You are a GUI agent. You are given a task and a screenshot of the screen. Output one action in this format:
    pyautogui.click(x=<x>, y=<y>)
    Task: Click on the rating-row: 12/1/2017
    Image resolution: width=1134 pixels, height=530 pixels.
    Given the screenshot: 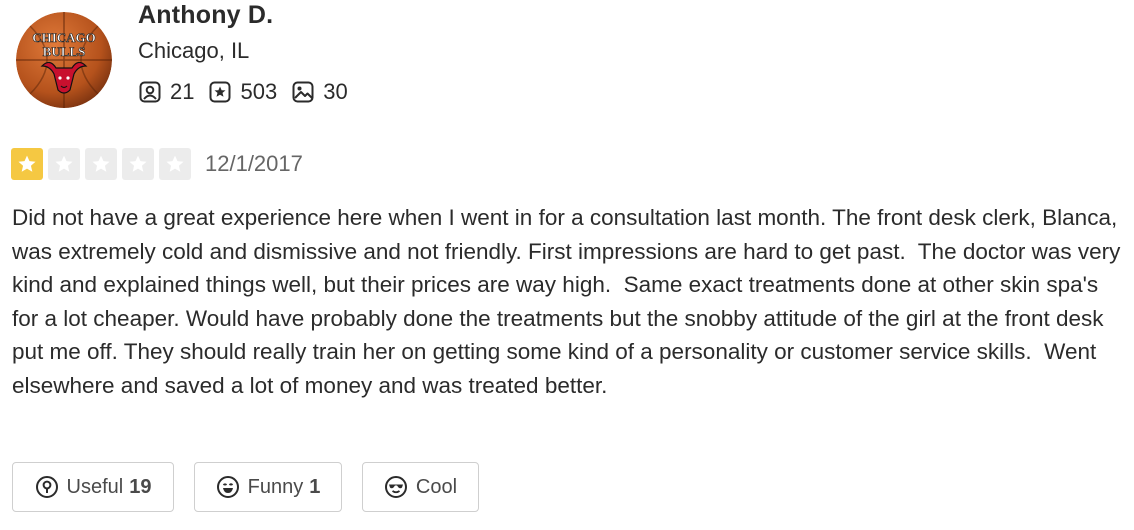 What is the action you would take?
    pyautogui.click(x=157, y=164)
    